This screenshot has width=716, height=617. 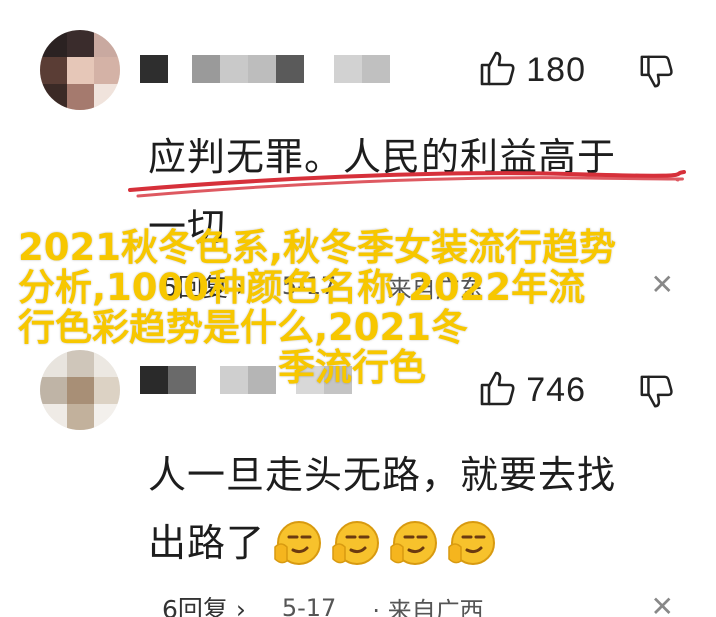 What do you see at coordinates (407, 184) in the screenshot?
I see `handdrawn-underline` at bounding box center [407, 184].